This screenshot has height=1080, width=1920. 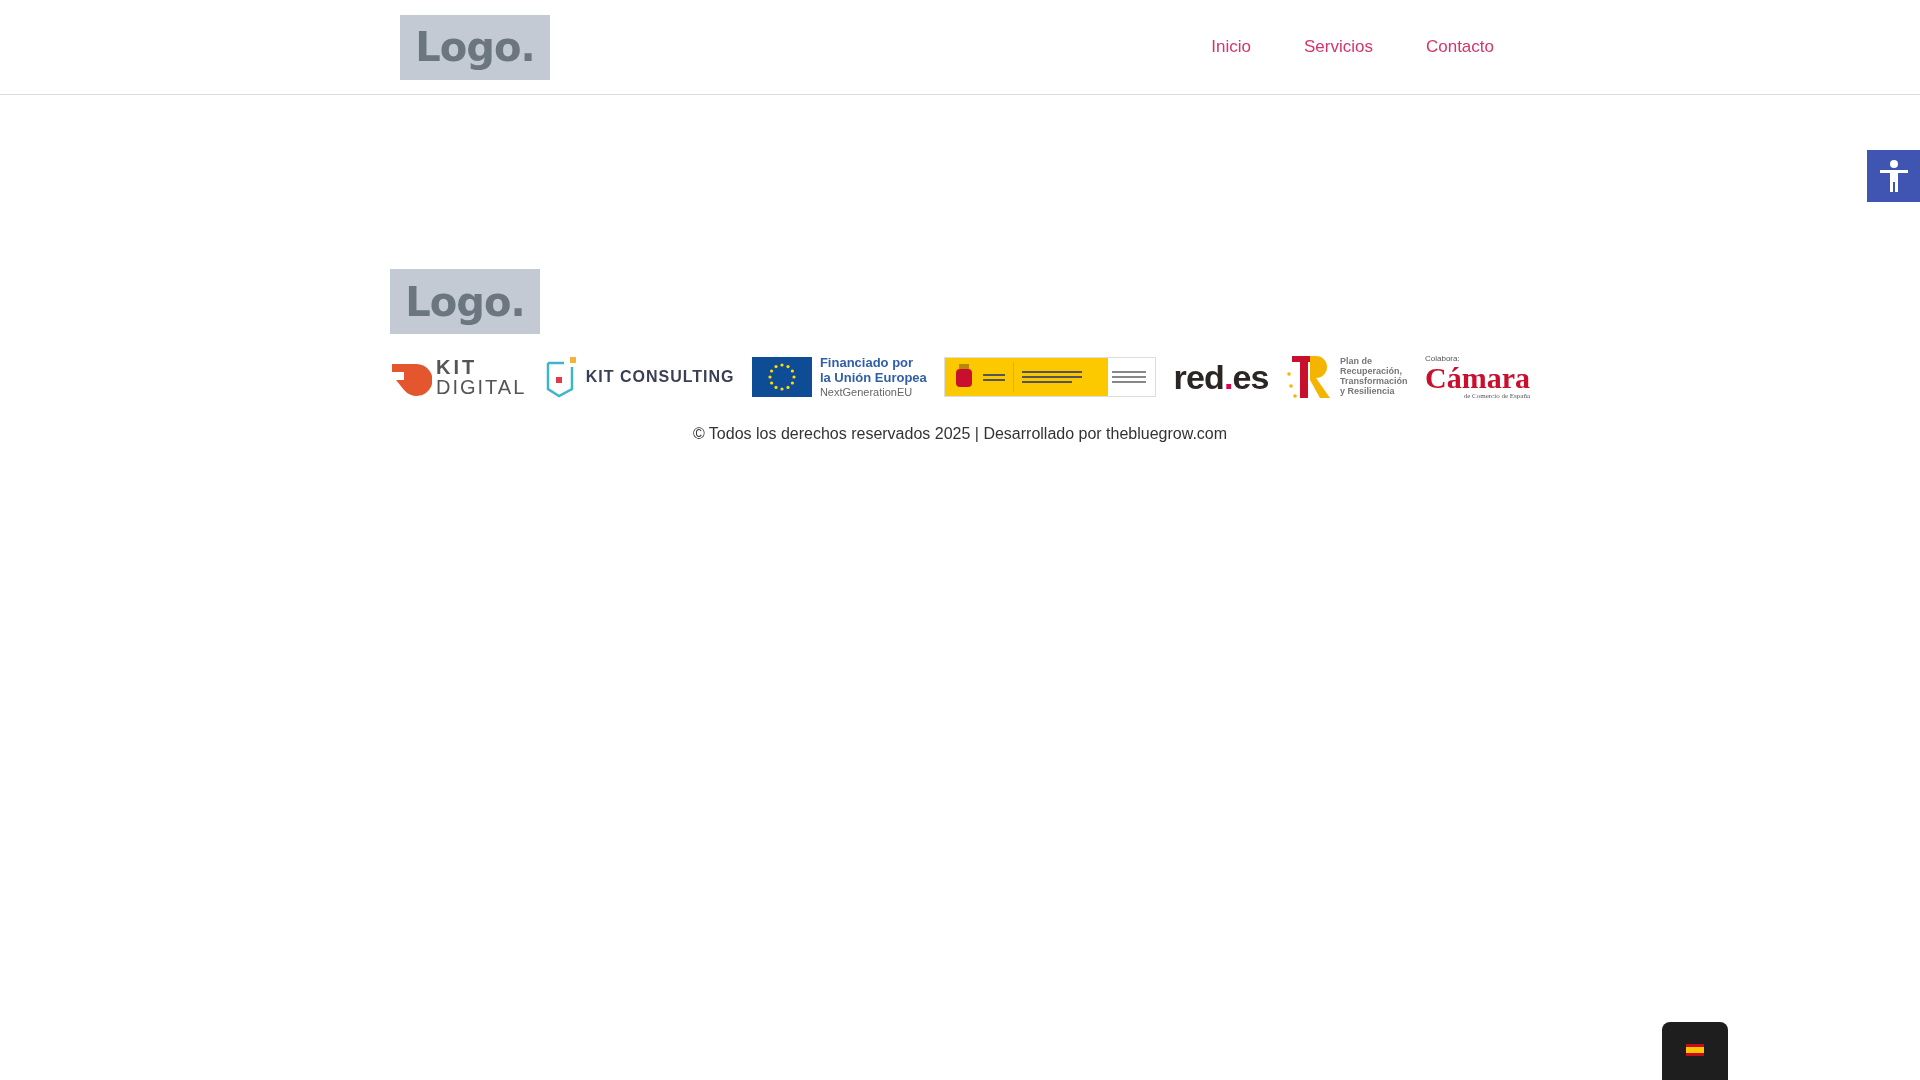 I want to click on accessibility-button, so click(x=1893, y=176).